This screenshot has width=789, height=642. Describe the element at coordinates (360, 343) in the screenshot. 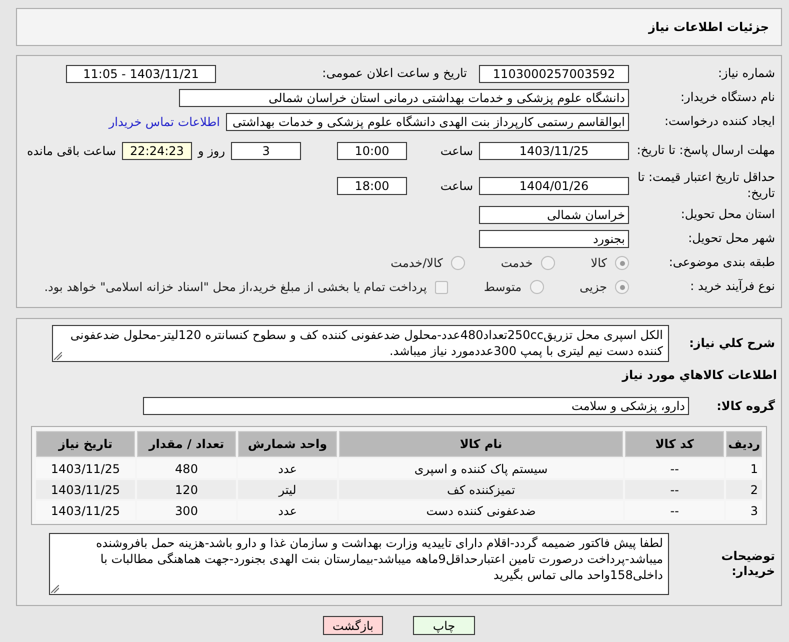

I see `description-textarea: الکل اسپری محل تزریق250ccتعداد480عدد-محلول ضدعفونی کننده کف و سطوح کنسانتره 120لیتر-محلول ضدعفونی کننده دست نیم لیتری با پمپ 300عددمورد نیاز میباشد.` at that location.